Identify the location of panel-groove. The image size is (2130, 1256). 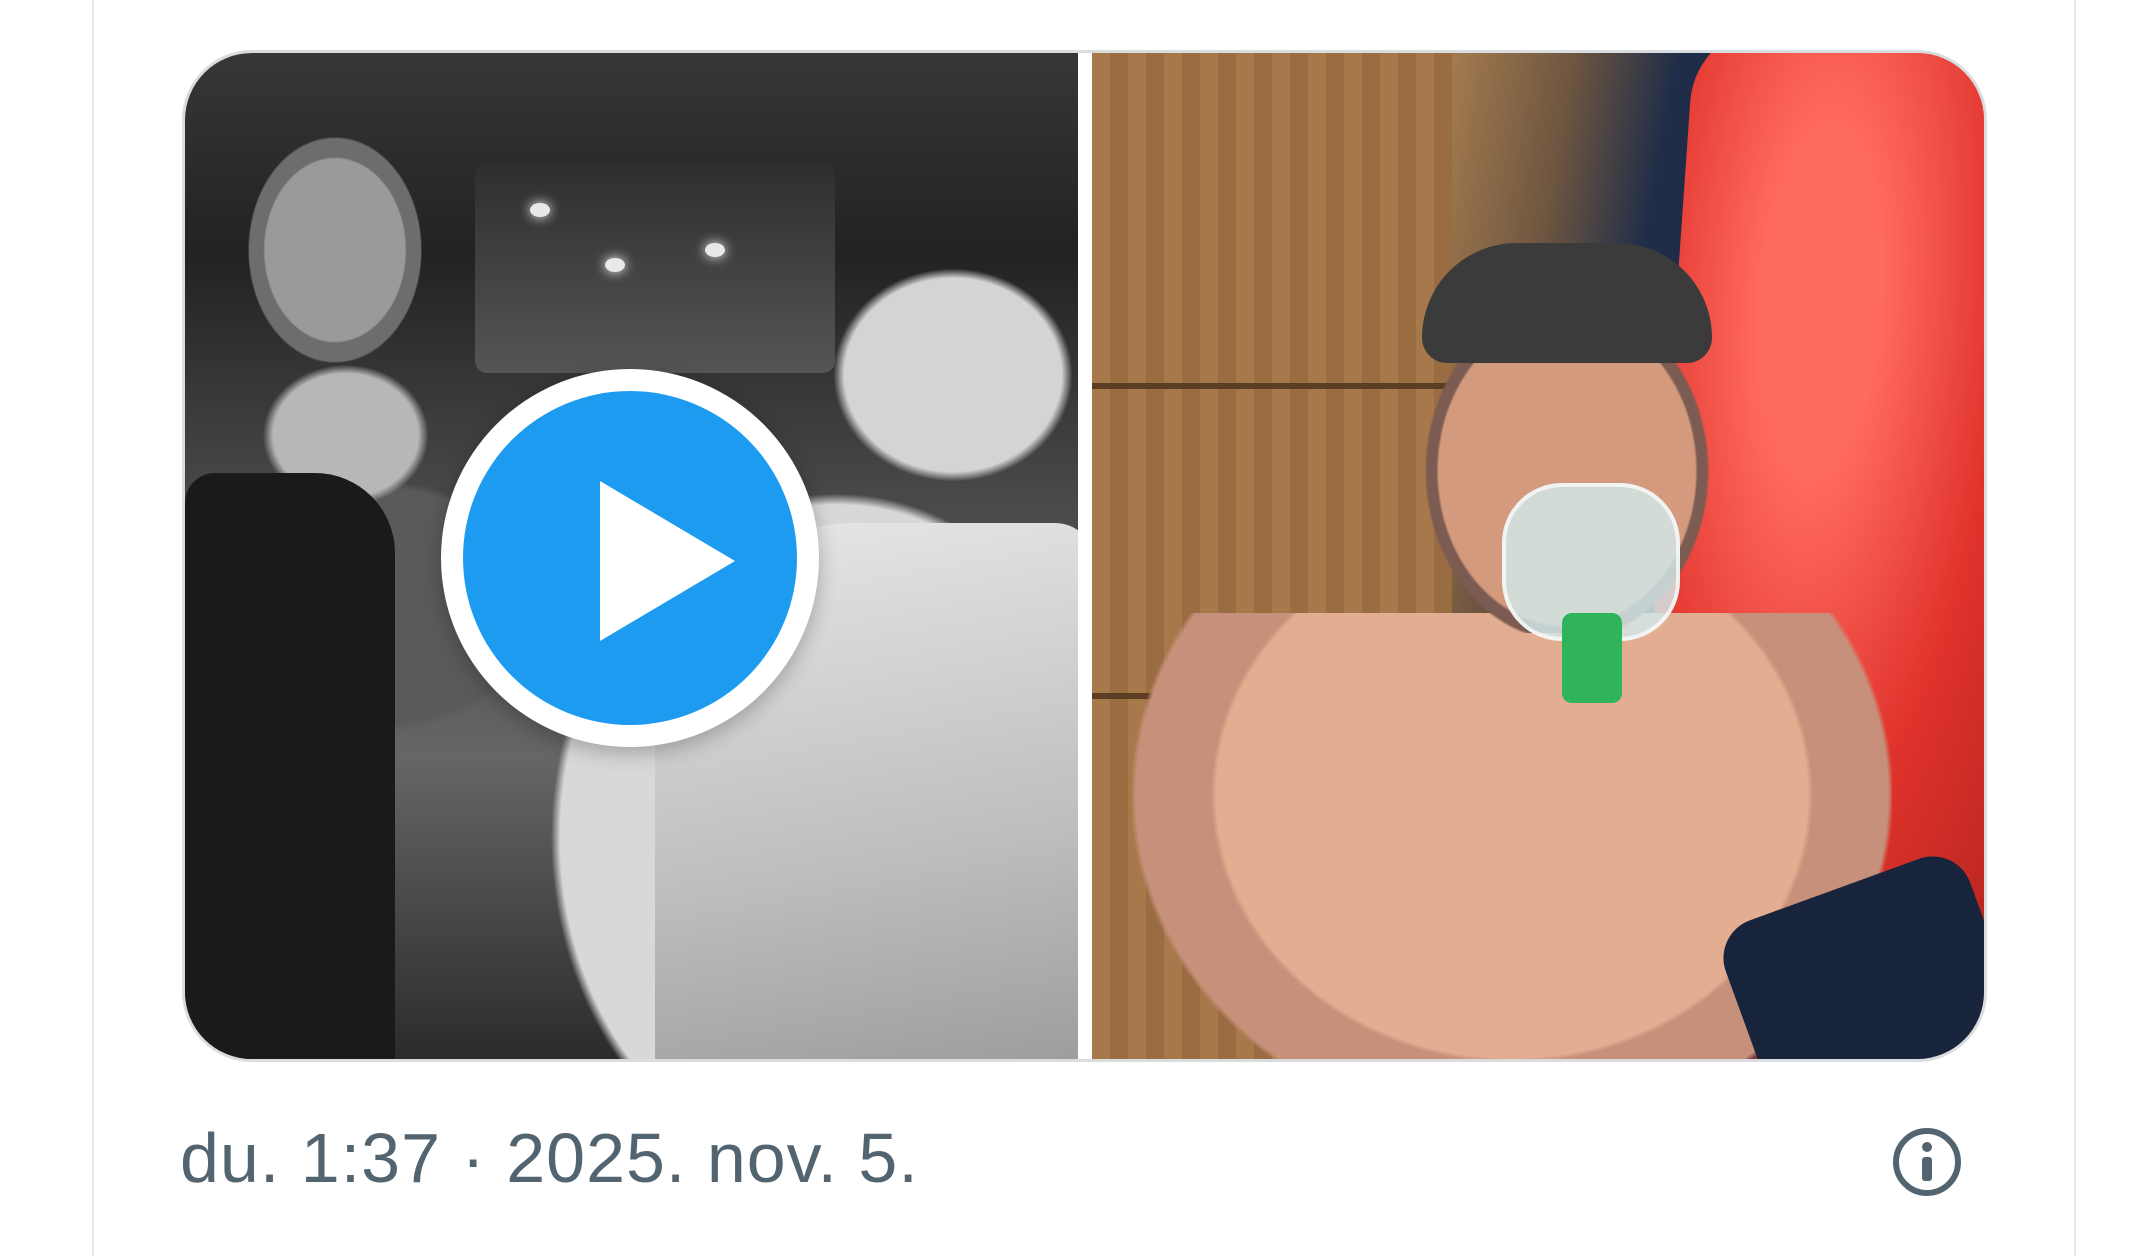
(1271, 386).